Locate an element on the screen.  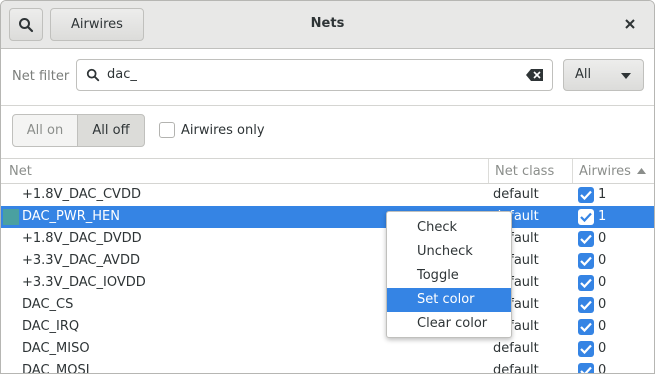
table-row: DAC_PWR_HEN default 1 is located at coordinates (327, 217).